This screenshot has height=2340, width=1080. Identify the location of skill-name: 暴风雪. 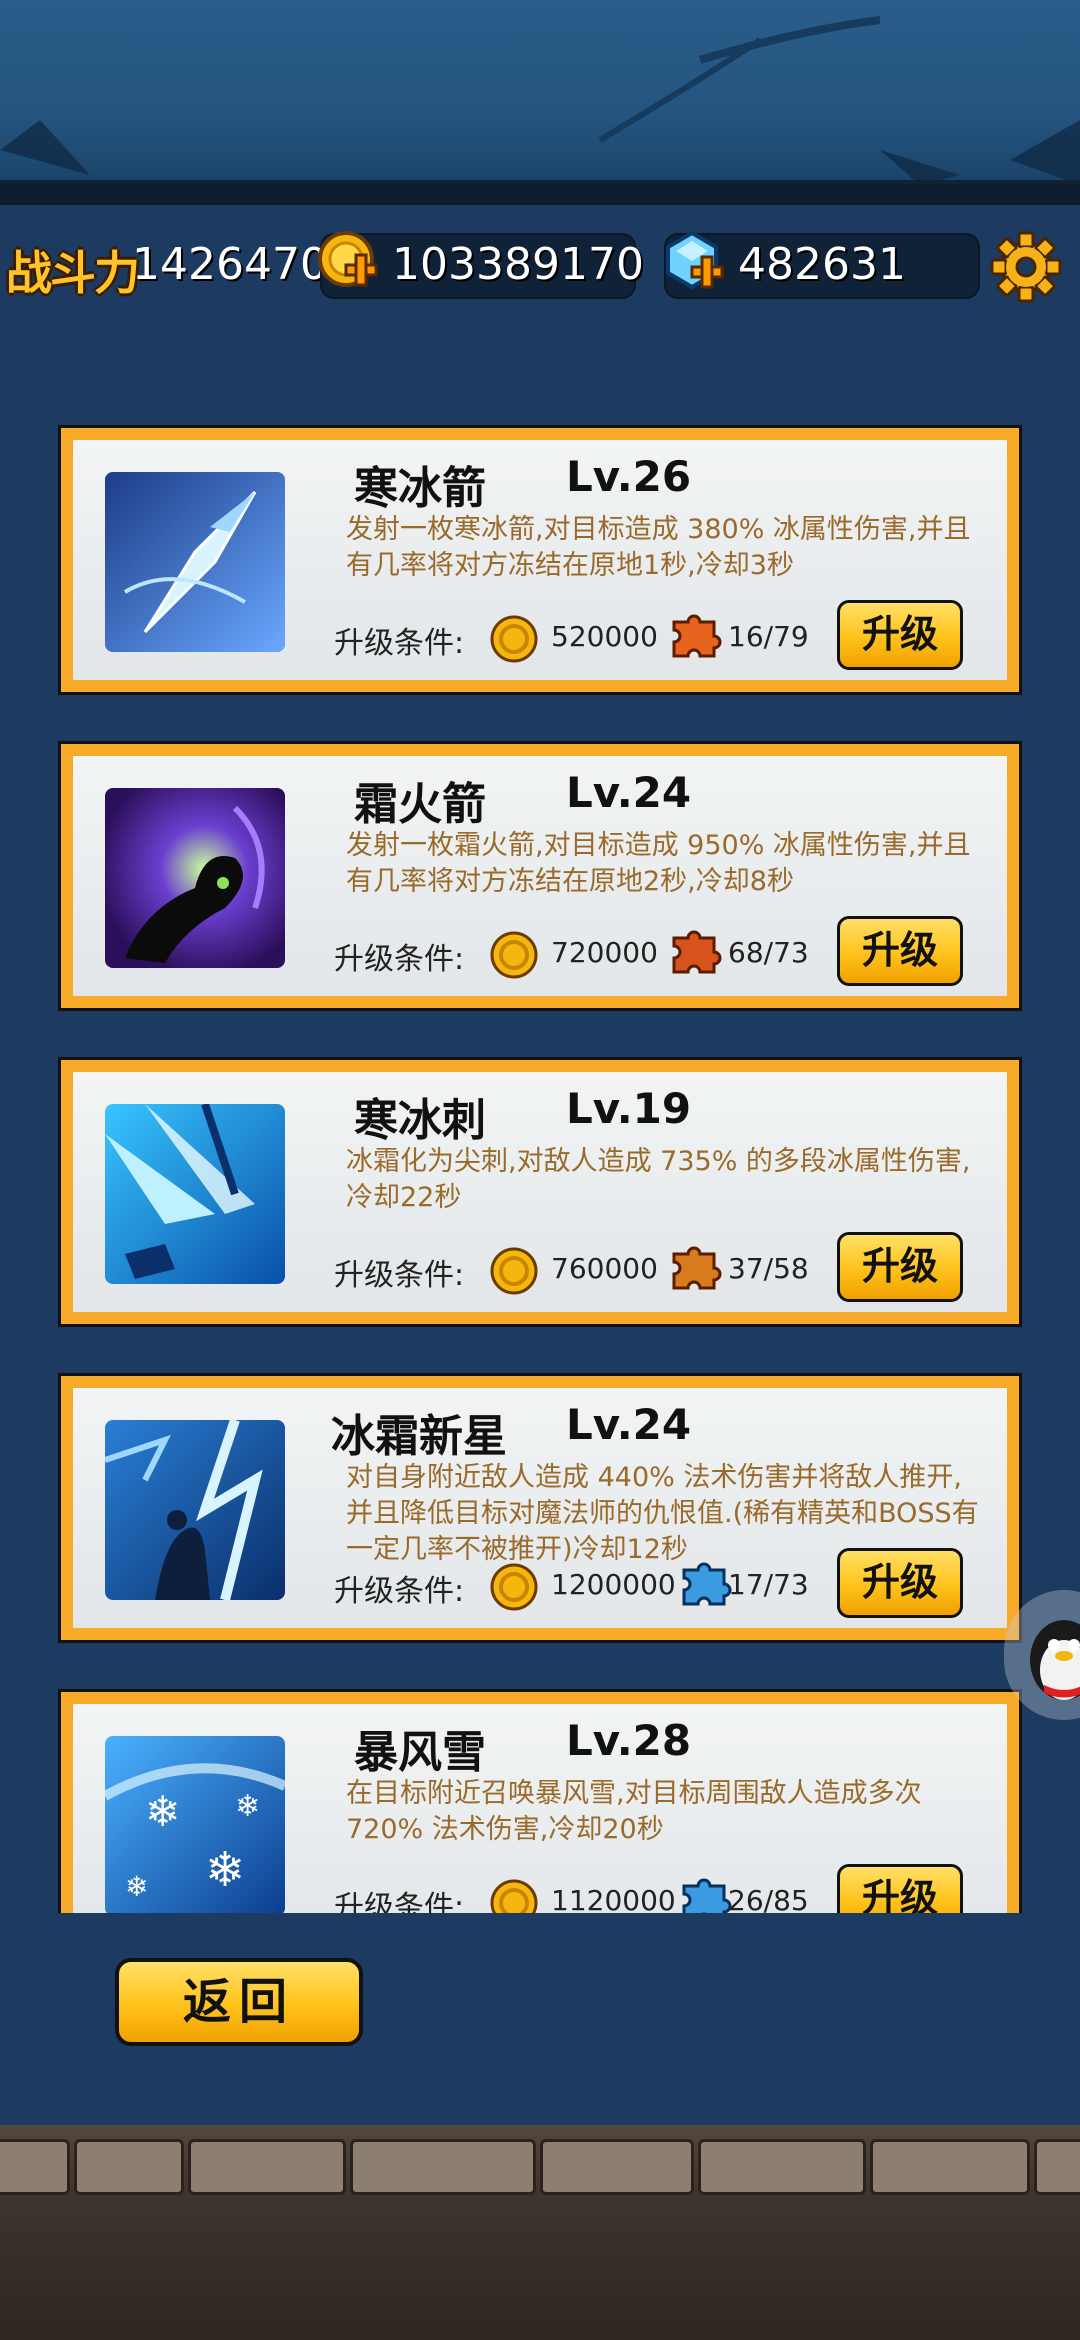
(420, 1752).